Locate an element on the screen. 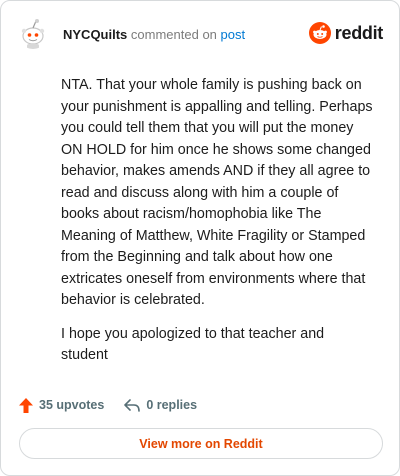  reddit-wordmark: reddit is located at coordinates (359, 33).